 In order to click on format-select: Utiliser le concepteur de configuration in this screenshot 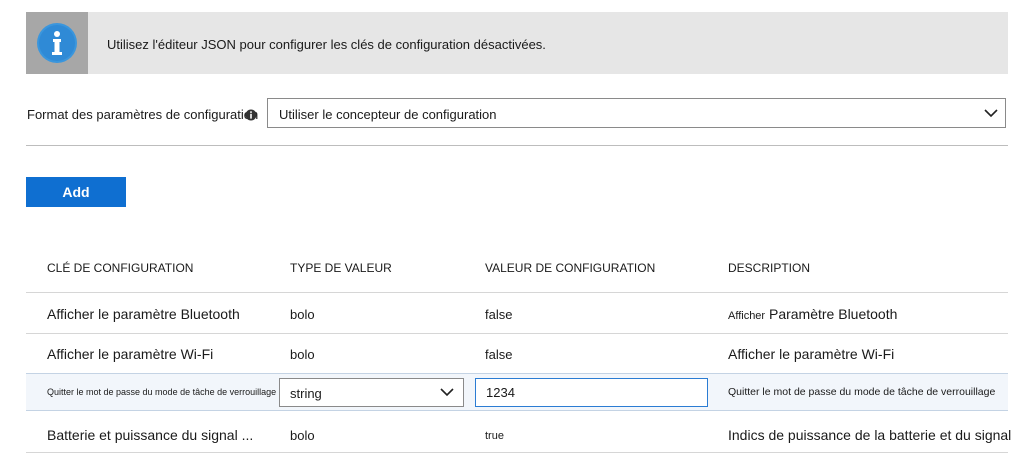, I will do `click(636, 113)`.